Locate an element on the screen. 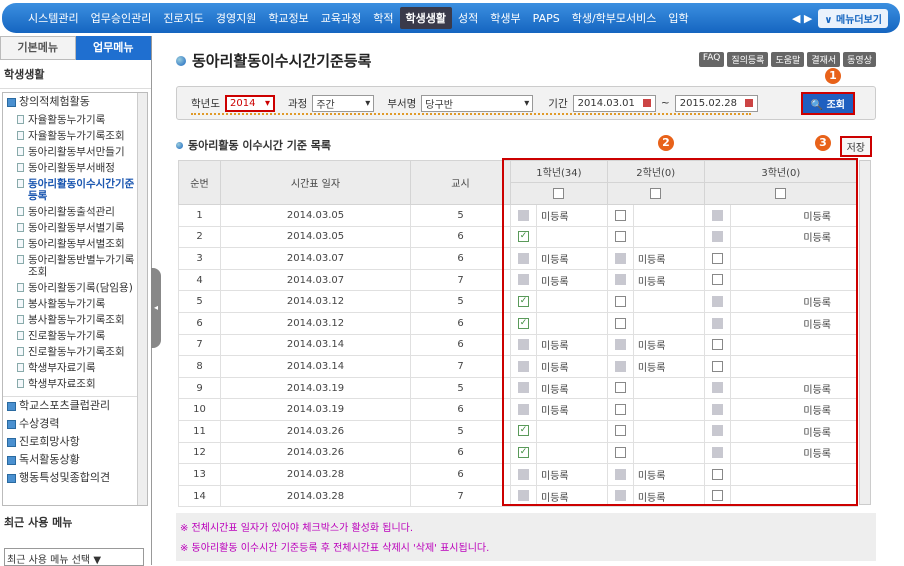 This screenshot has height=566, width=904. sidebar-collapse-handle: ◂ is located at coordinates (156, 308).